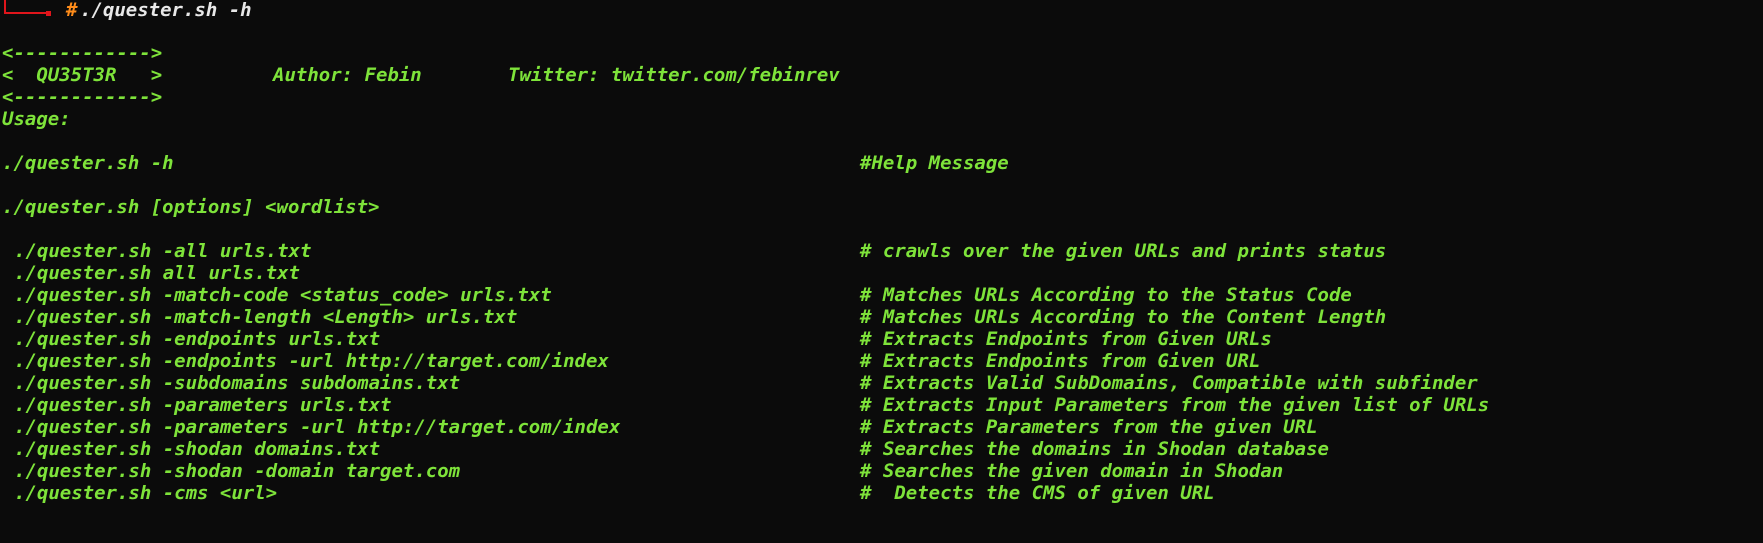  Describe the element at coordinates (157, 273) in the screenshot. I see `option-command: ./quester.sh all urls.txt` at that location.